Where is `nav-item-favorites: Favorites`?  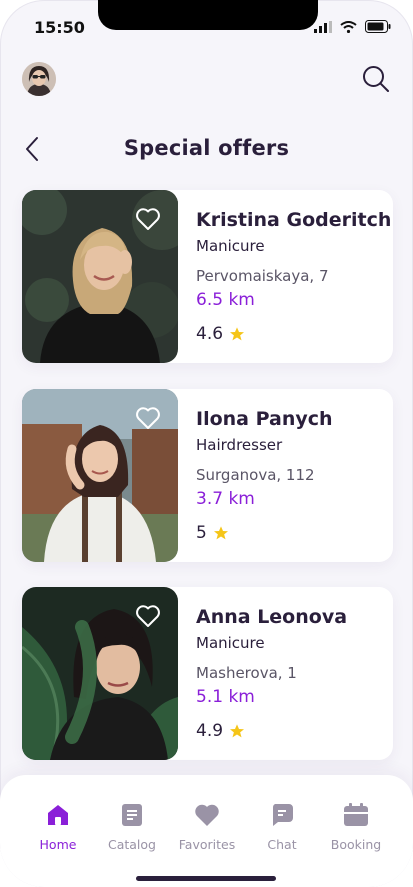 nav-item-favorites: Favorites is located at coordinates (207, 827).